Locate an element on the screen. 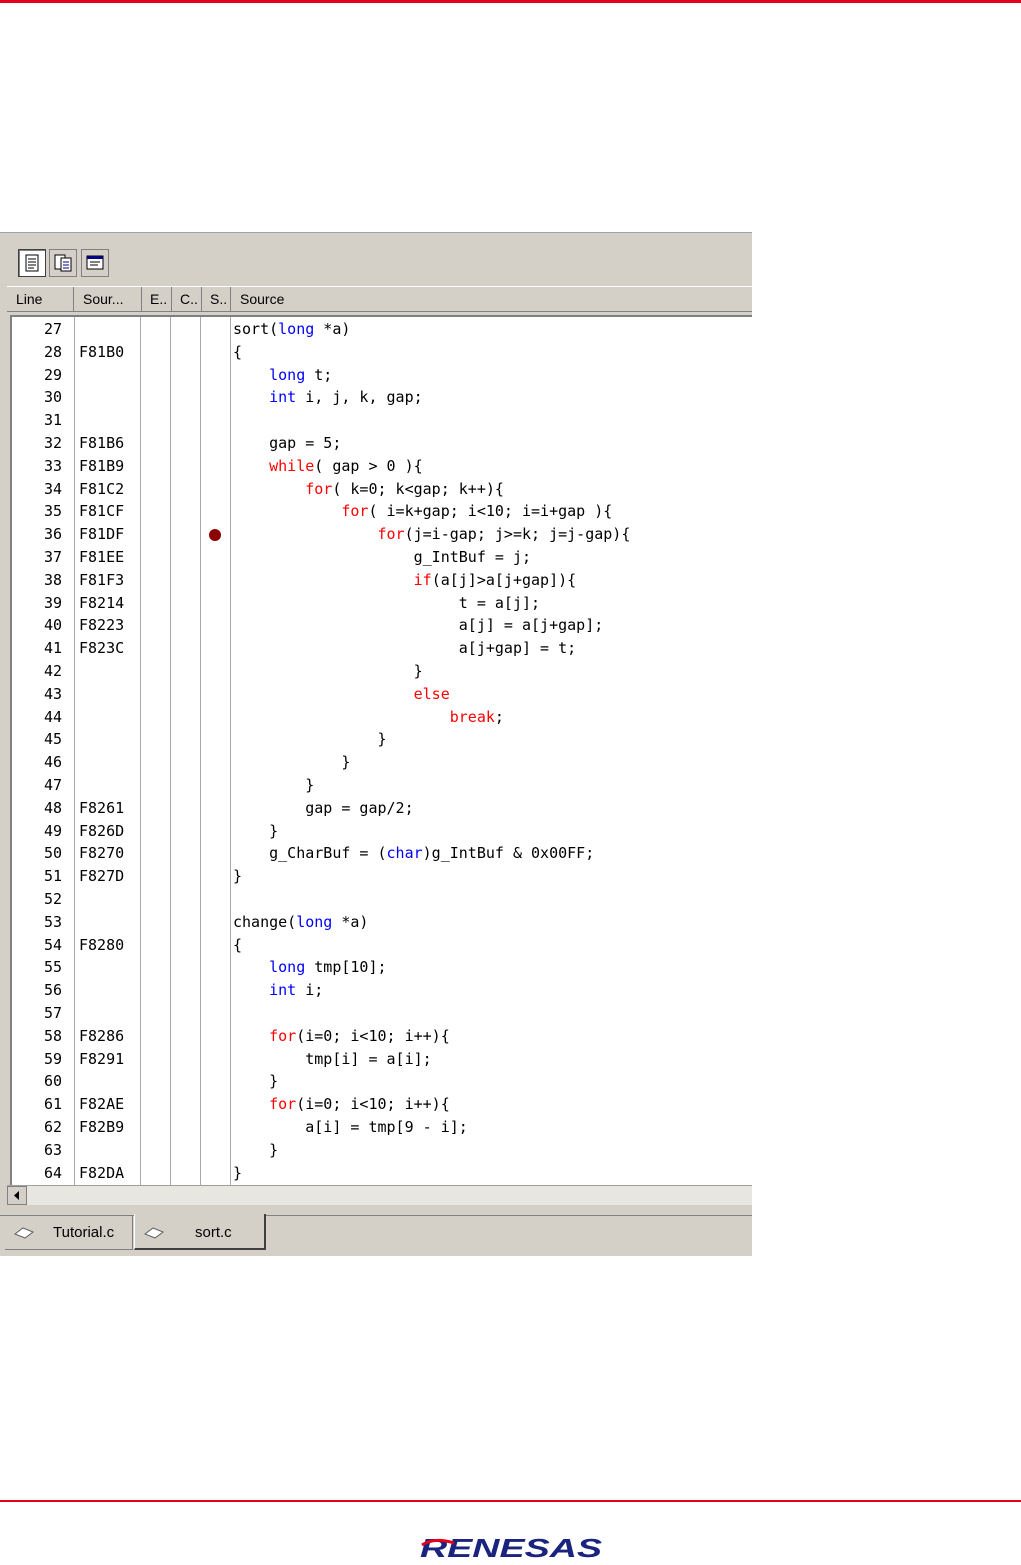 This screenshot has width=1021, height=1565. source-row: 35 F81CF for( i=k+gap; i<10; i=i+gap ){ is located at coordinates (382, 511).